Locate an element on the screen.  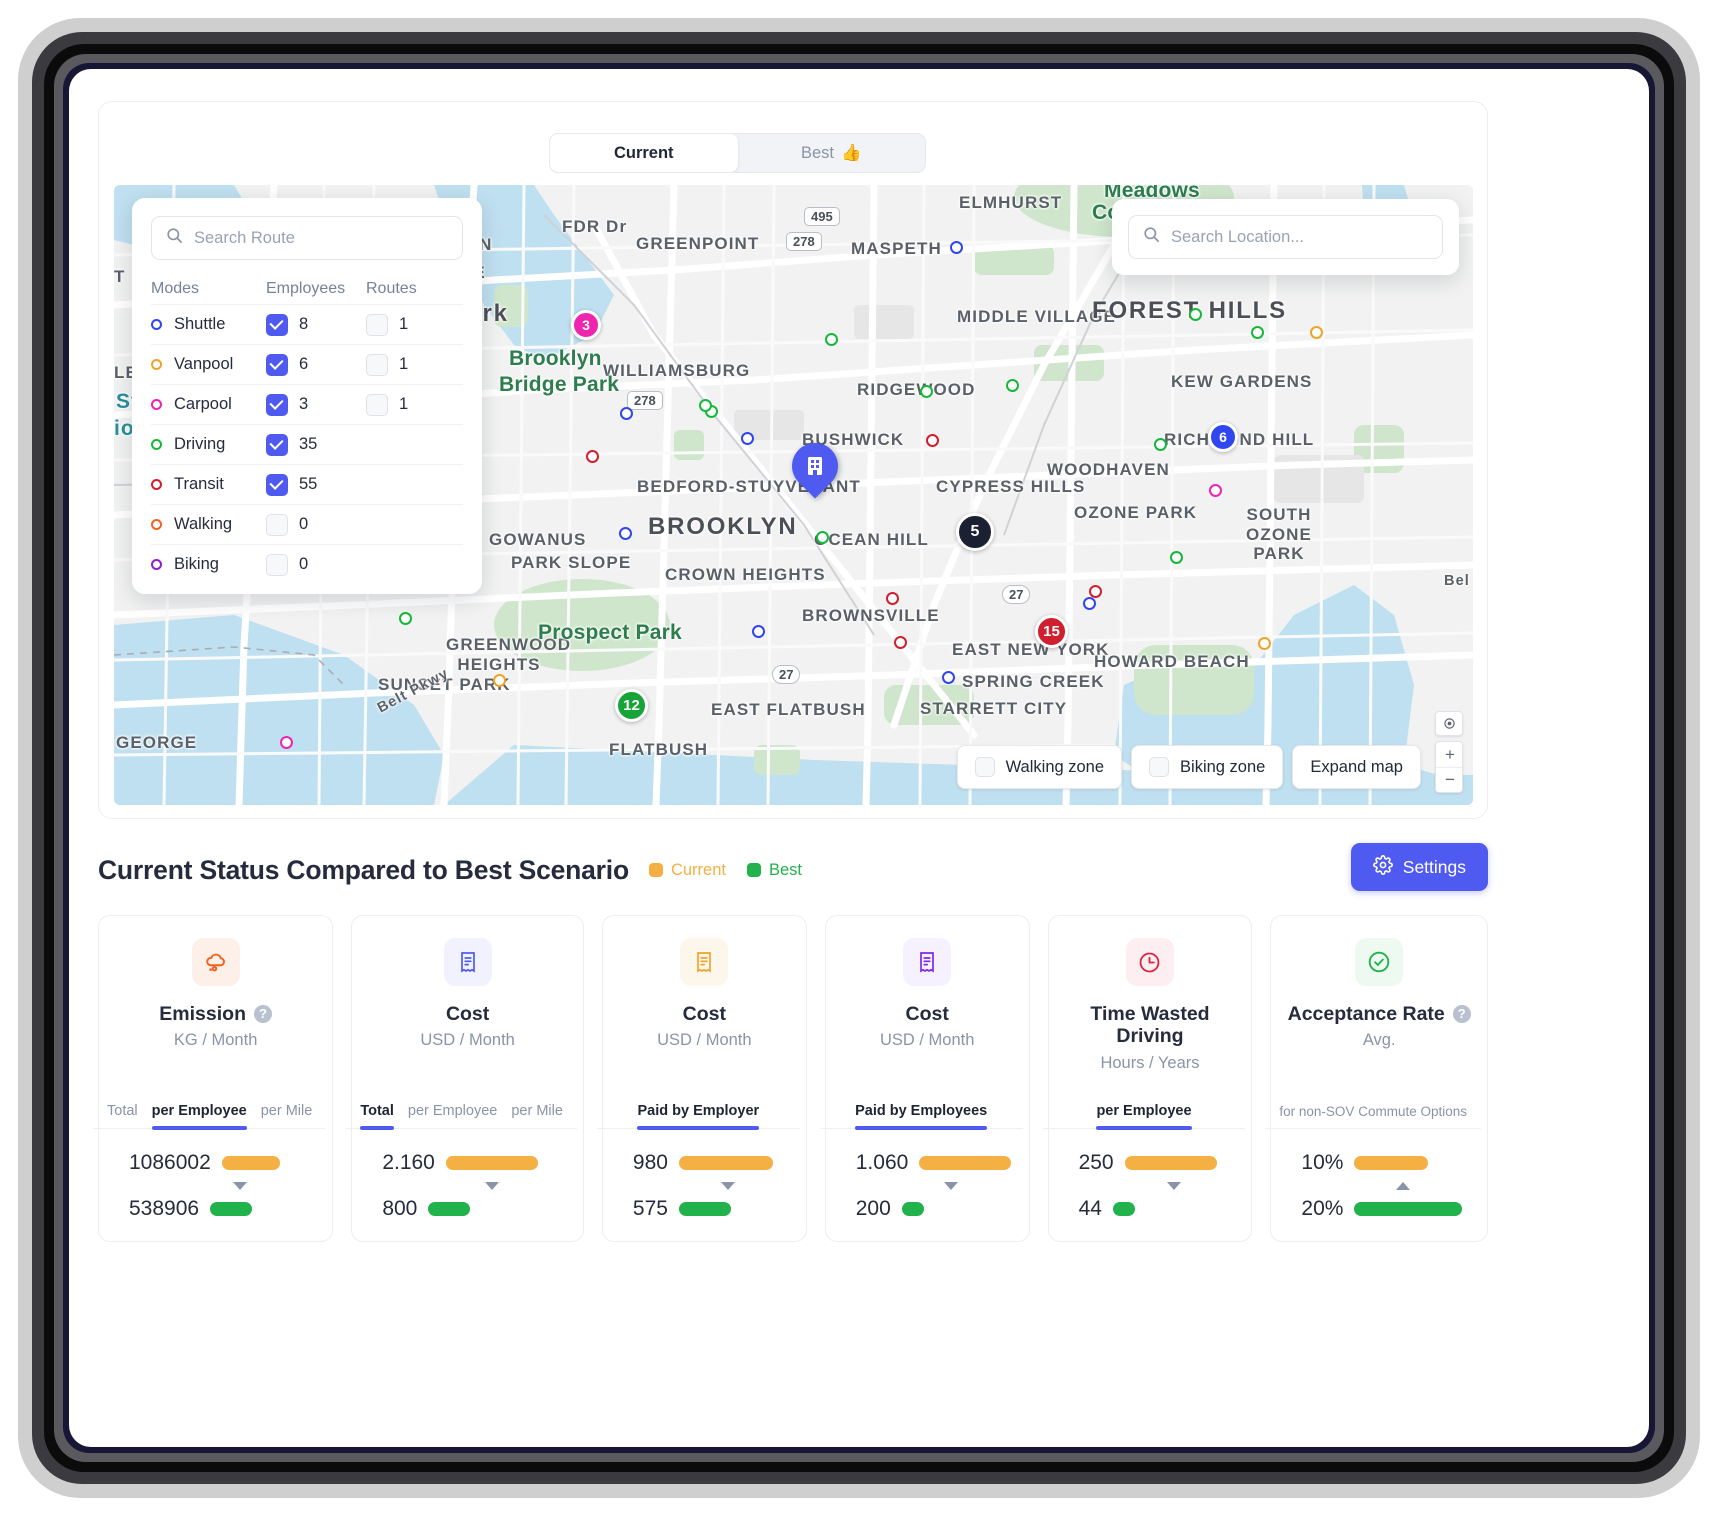
mode-label: Biking is located at coordinates (196, 564).